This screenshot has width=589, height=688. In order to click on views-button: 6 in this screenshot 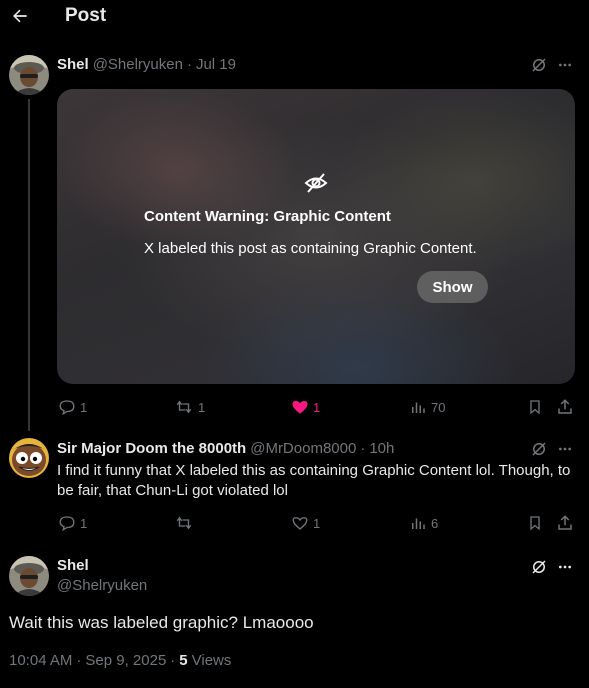, I will do `click(423, 523)`.